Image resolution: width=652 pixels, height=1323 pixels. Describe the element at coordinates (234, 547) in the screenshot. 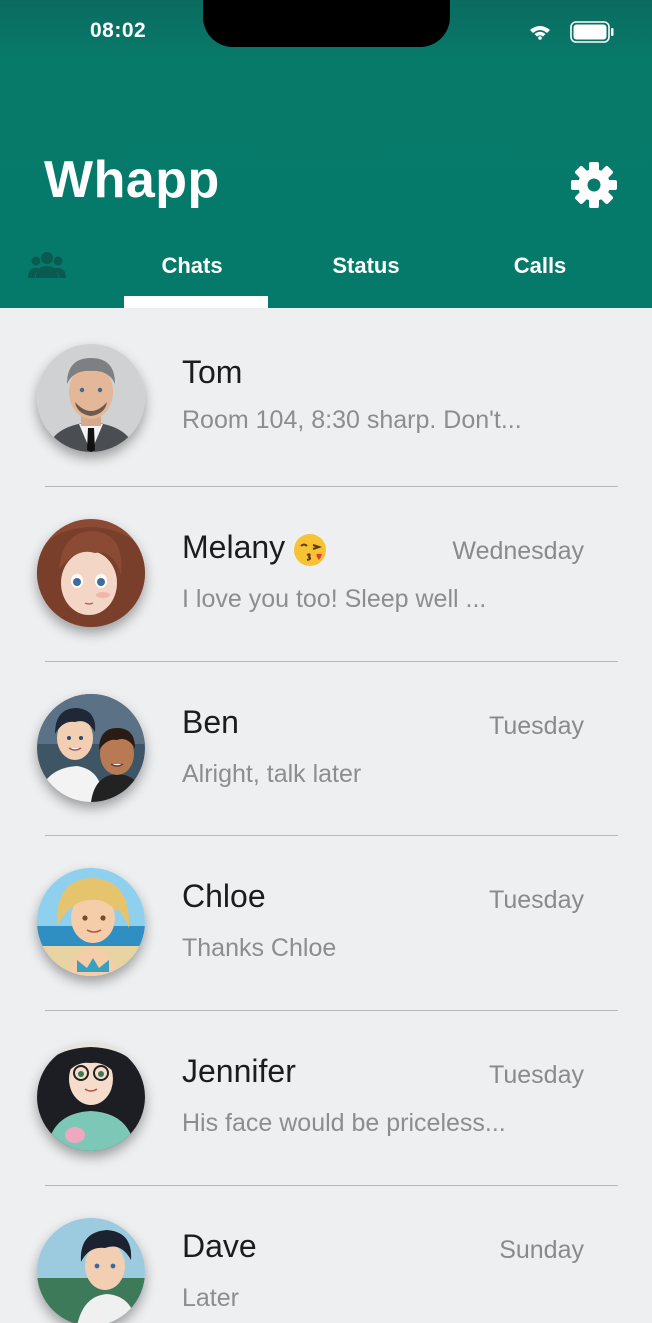

I see `chat-name-text: Melany` at that location.